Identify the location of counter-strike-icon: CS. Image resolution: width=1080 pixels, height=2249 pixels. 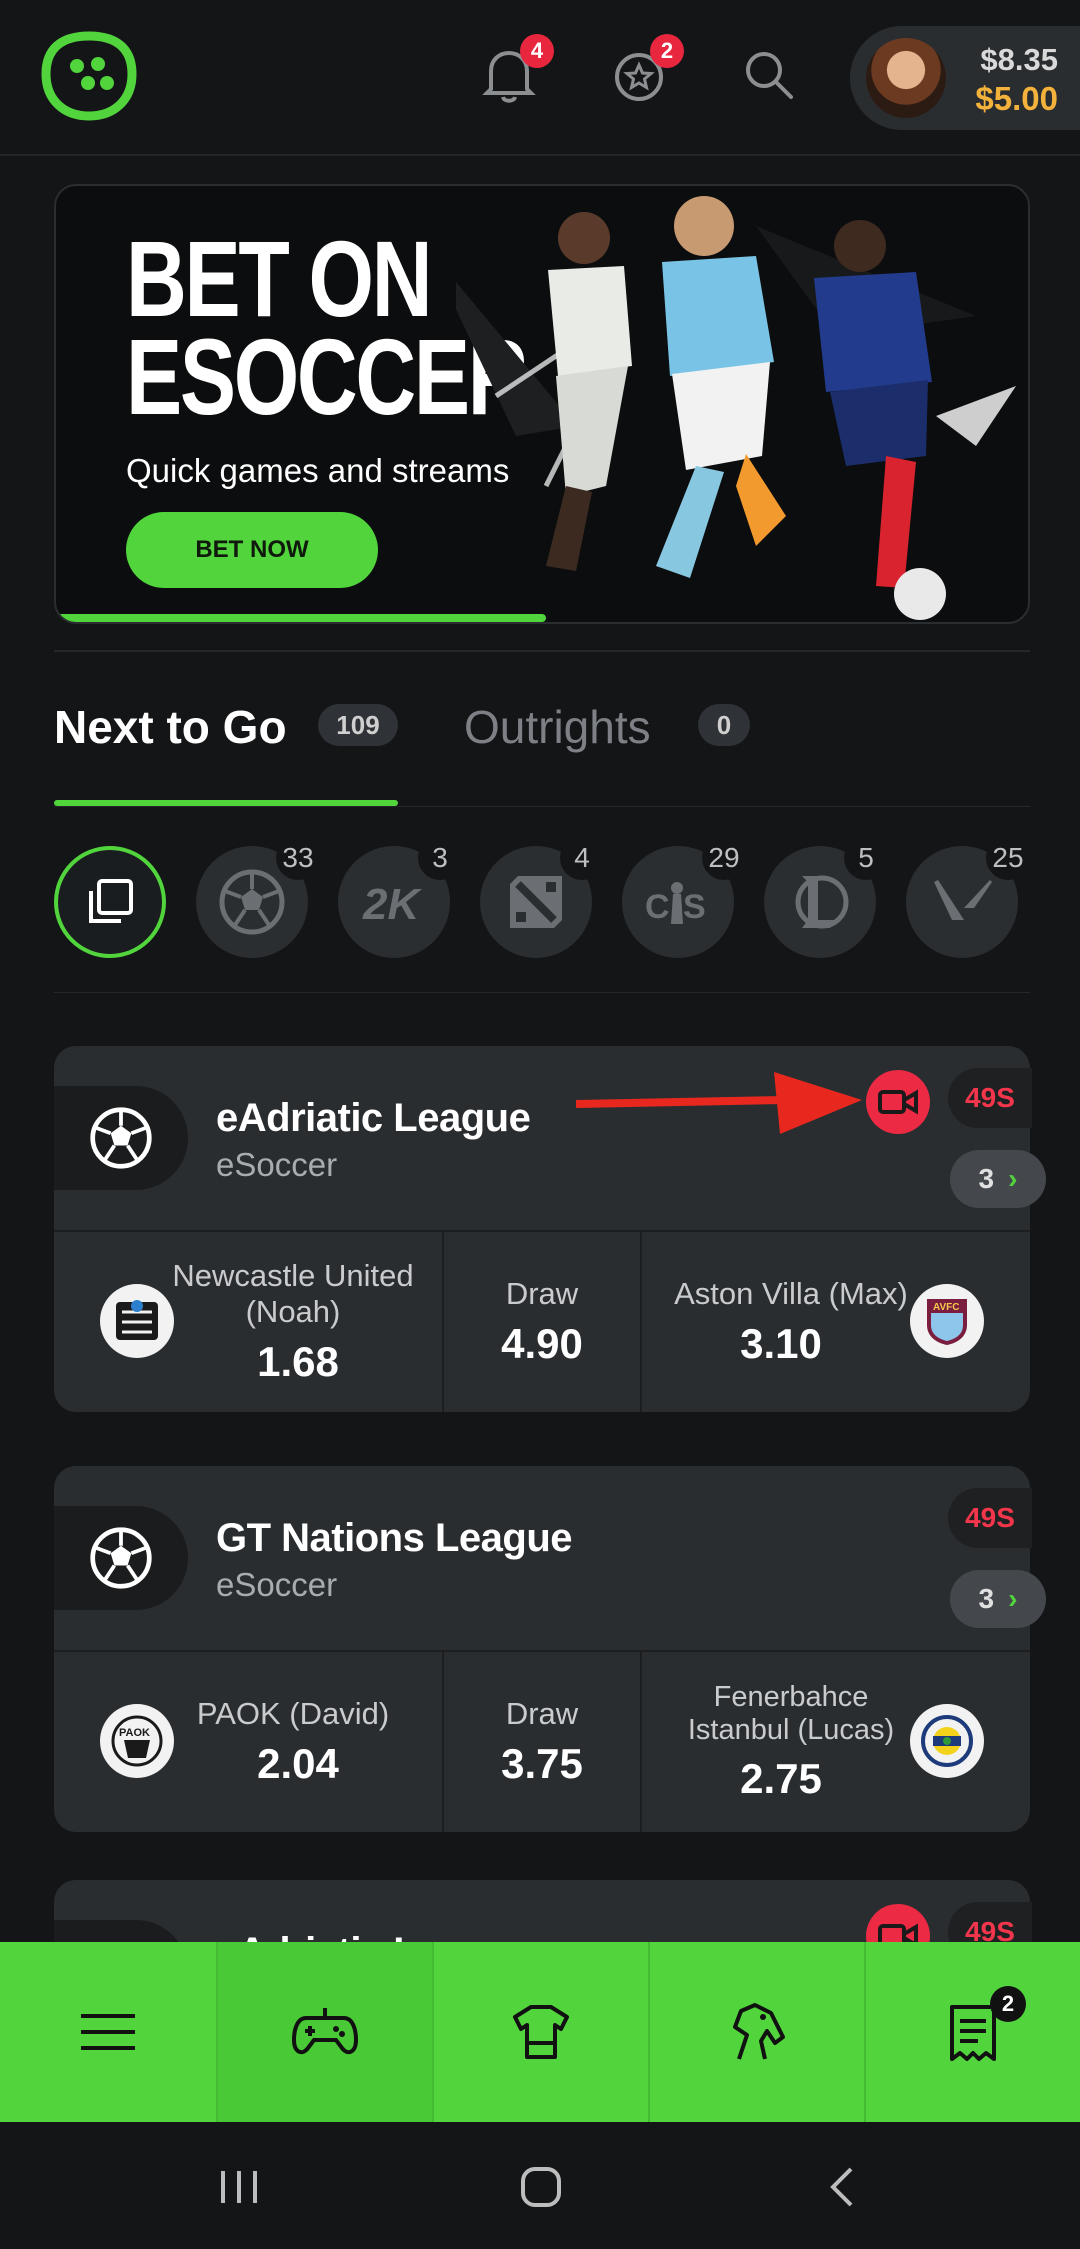
(675, 904).